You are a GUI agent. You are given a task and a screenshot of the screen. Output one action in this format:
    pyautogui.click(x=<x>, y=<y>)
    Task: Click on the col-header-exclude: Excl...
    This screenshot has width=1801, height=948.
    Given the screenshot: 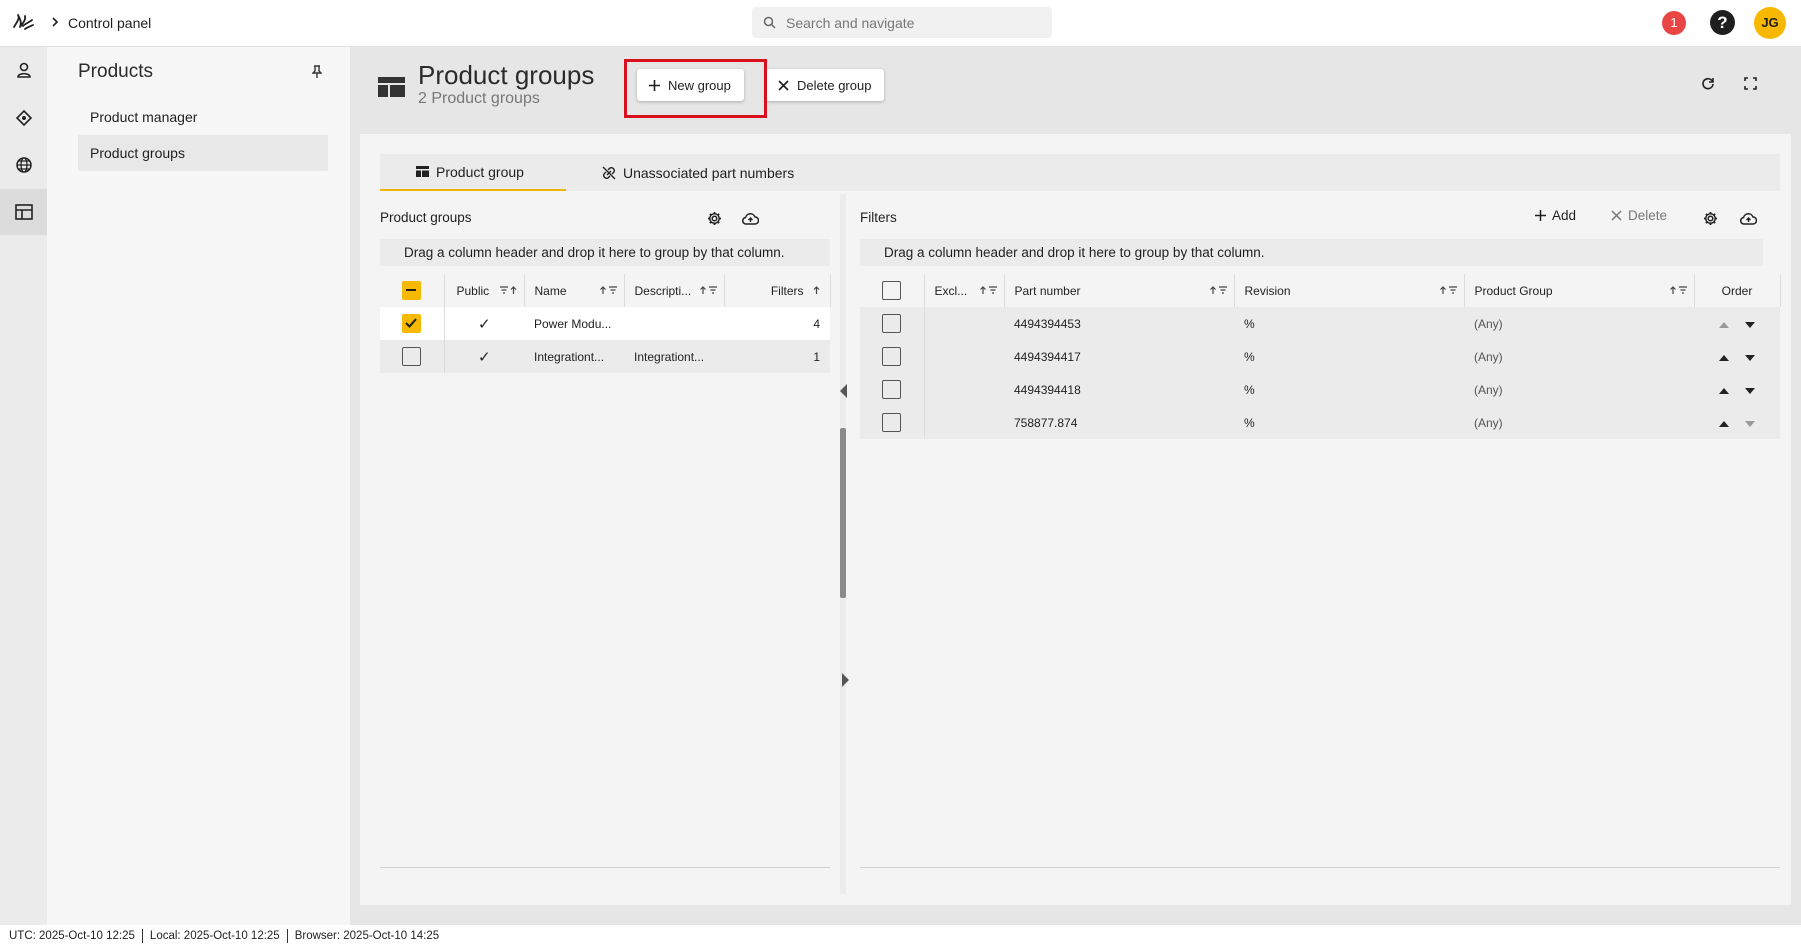 What is the action you would take?
    pyautogui.click(x=964, y=290)
    